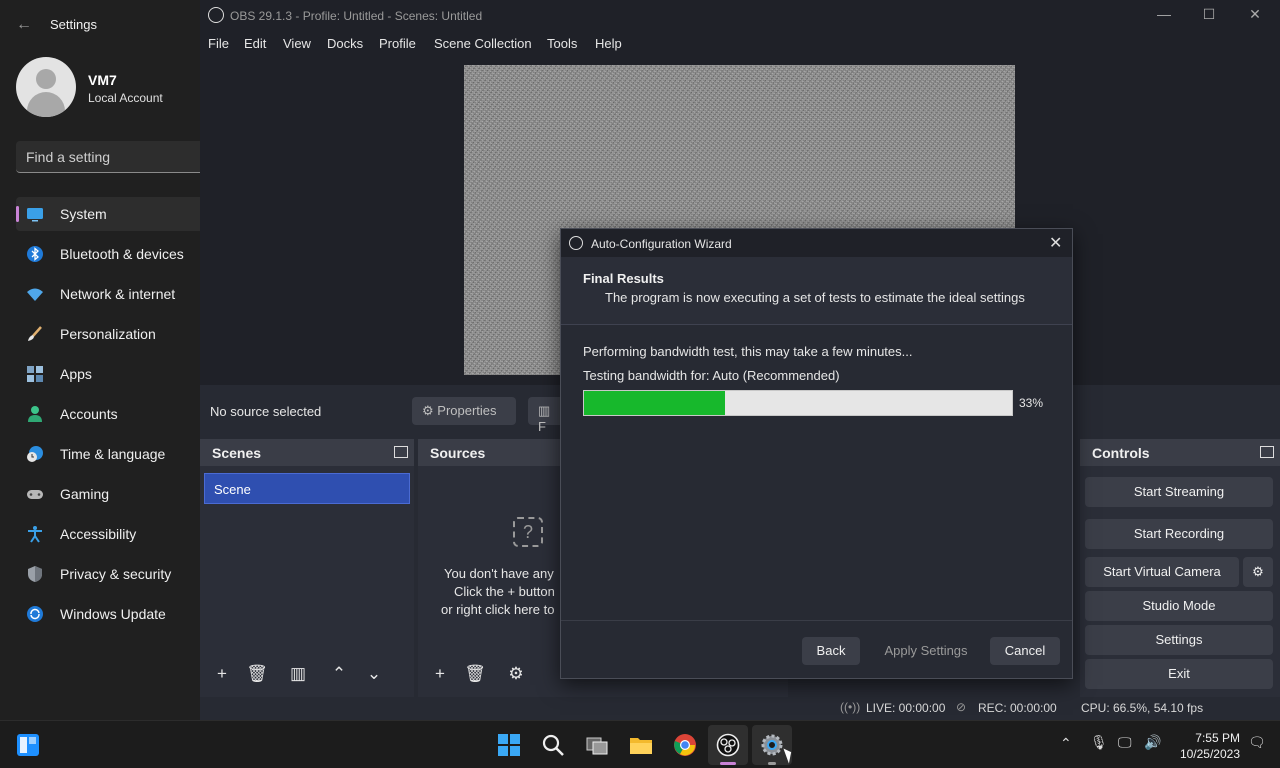 The image size is (1280, 768). I want to click on clock-date: 10/25/2023, so click(1209, 754).